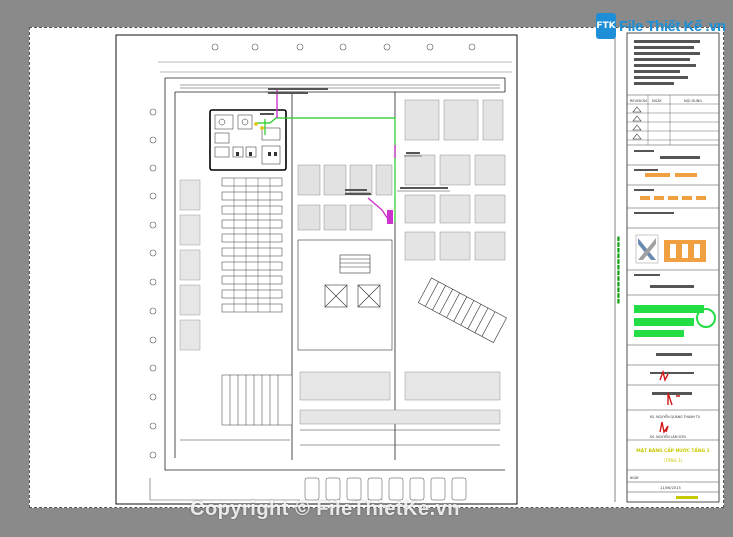 The width and height of the screenshot is (733, 537). I want to click on sheet-subtitle: (TẦNG 1), so click(672, 460).